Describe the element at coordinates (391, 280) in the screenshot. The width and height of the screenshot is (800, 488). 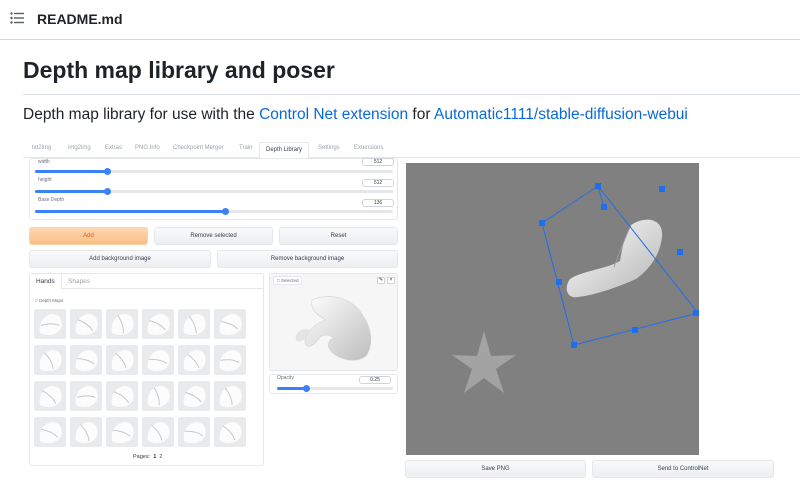
I see `close-icon: ×` at that location.